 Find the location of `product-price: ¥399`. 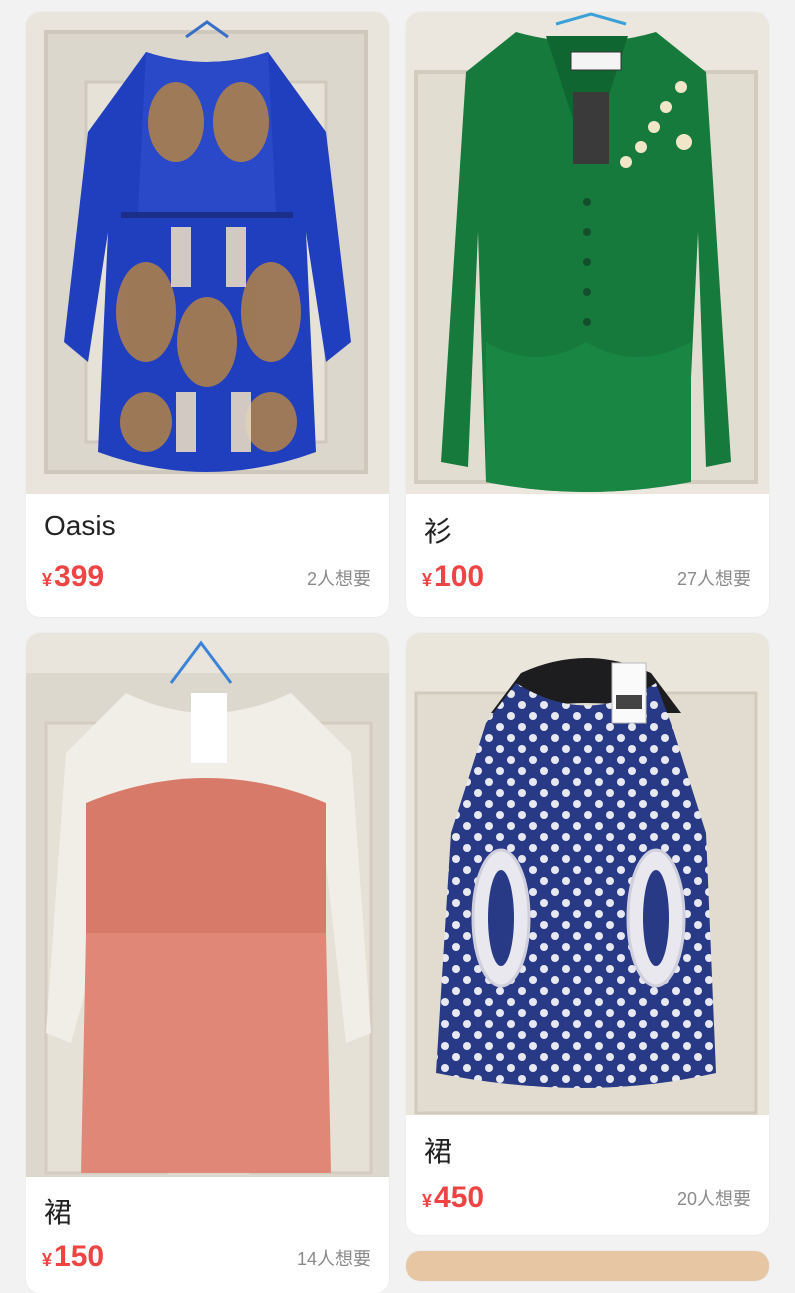

product-price: ¥399 is located at coordinates (73, 577).